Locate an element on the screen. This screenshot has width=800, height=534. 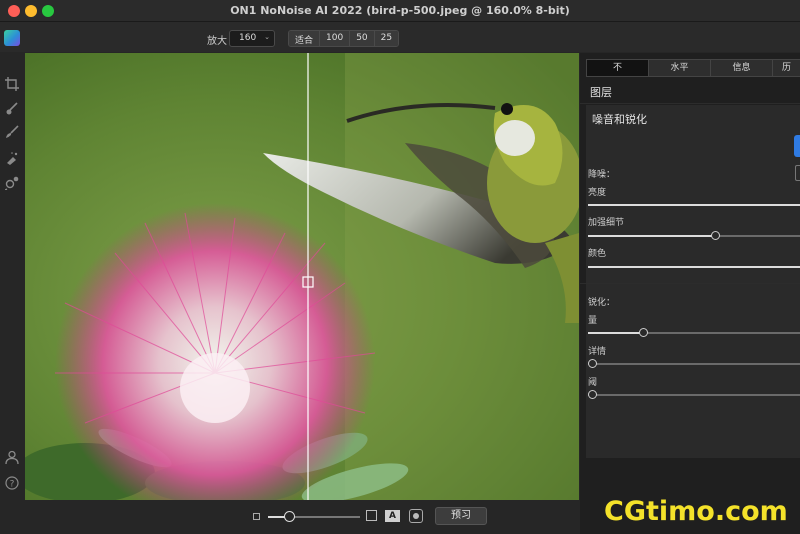
pen-brush-icon is located at coordinates (12, 132).